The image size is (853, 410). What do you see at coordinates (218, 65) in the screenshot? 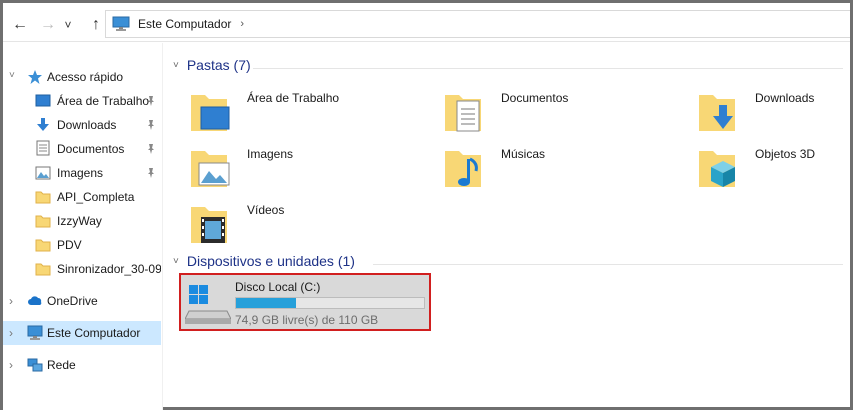
I see `group-title: Pastas (7)` at bounding box center [218, 65].